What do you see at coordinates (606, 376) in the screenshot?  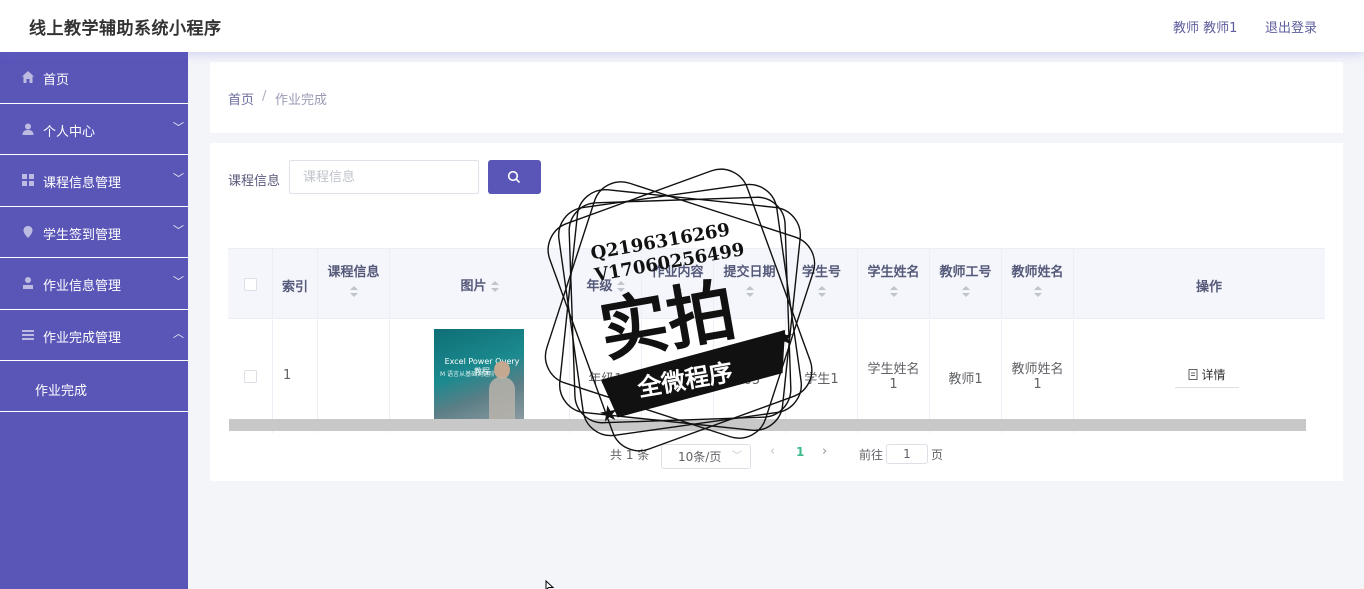 I see `cell-grade: 年级1` at bounding box center [606, 376].